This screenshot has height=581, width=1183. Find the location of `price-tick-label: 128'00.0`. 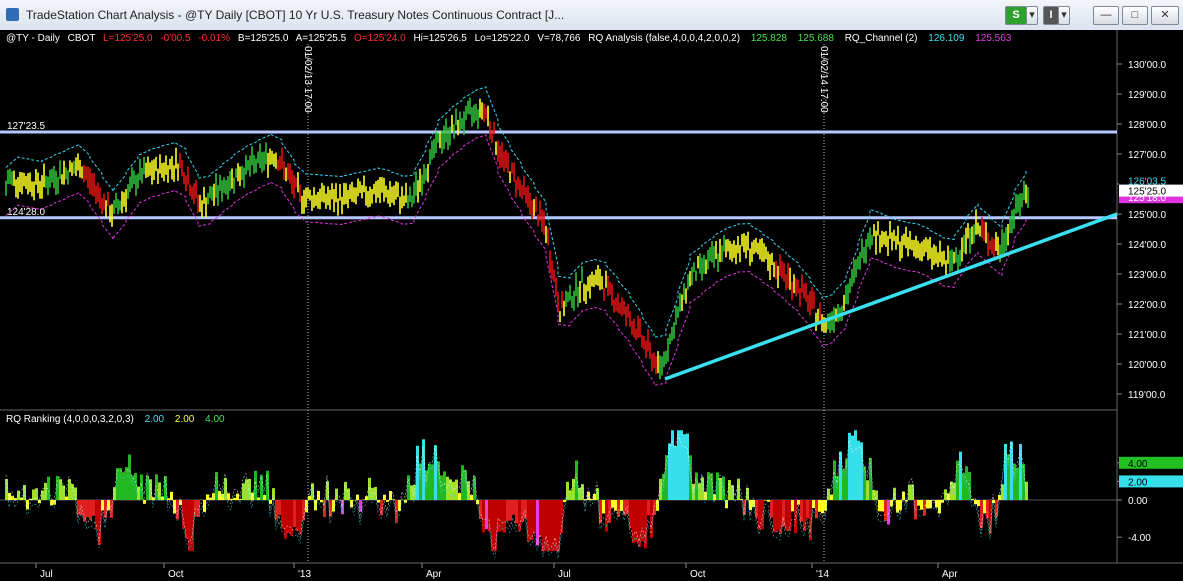

price-tick-label: 128'00.0 is located at coordinates (1147, 125).